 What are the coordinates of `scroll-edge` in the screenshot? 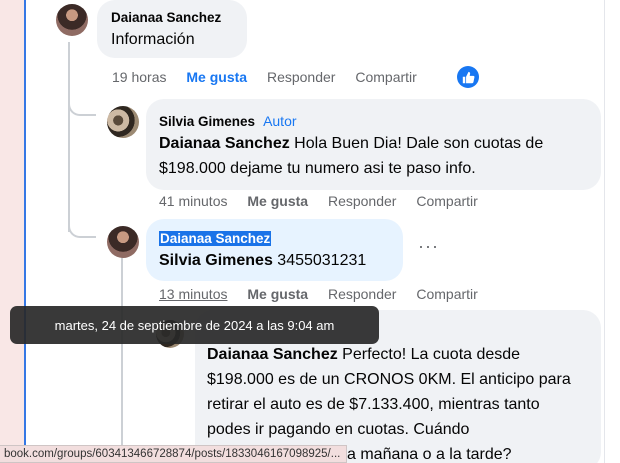 It's located at (604, 231).